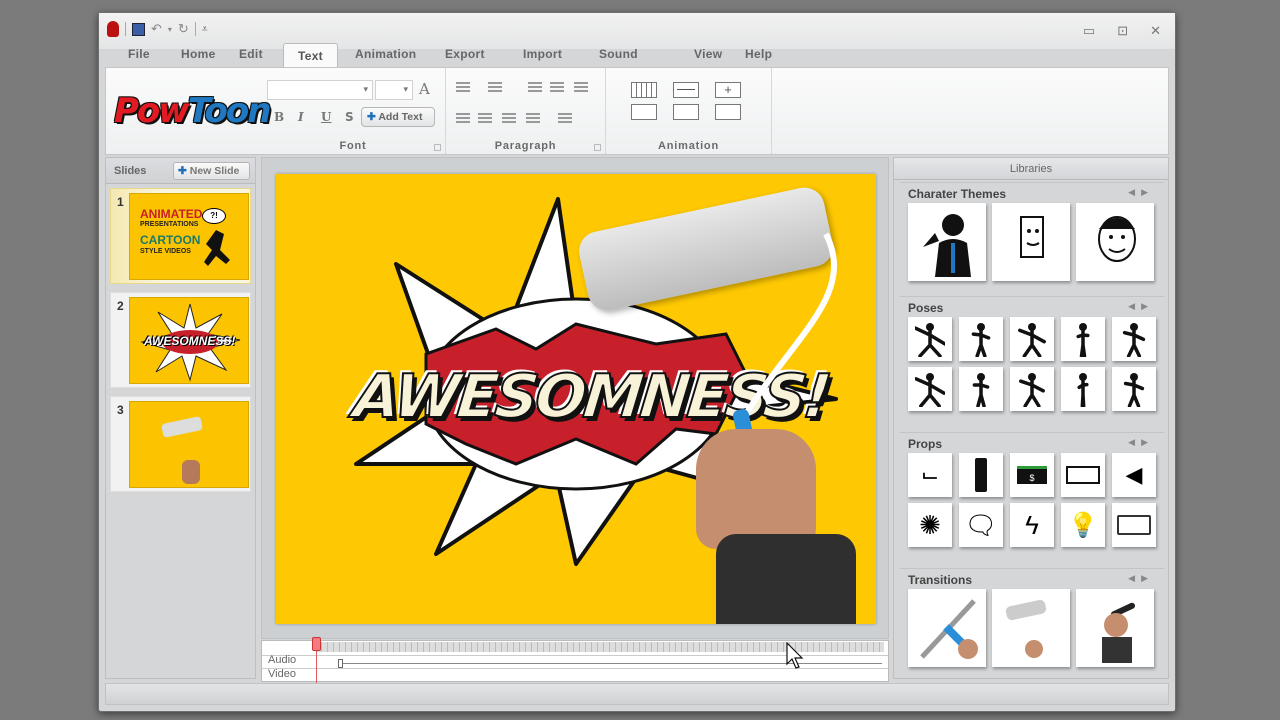 This screenshot has width=1280, height=720. I want to click on undo-dropdown-icon: ▾, so click(170, 29).